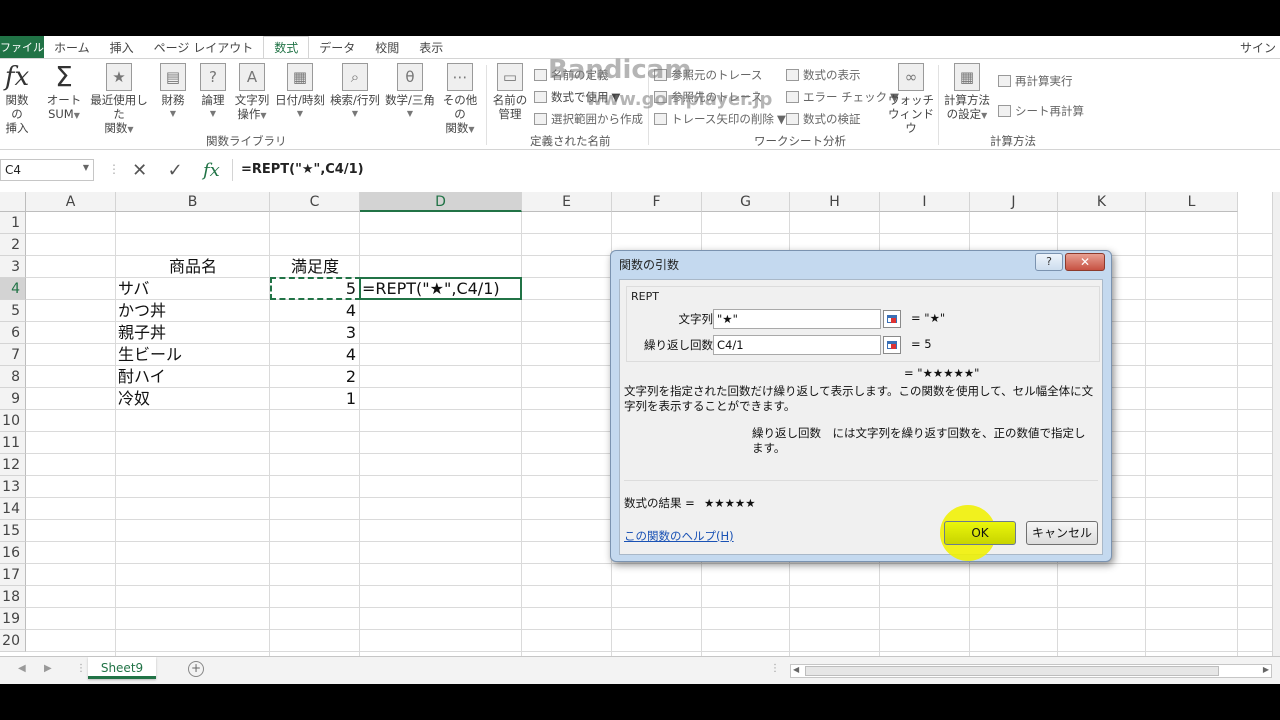 The image size is (1280, 720). What do you see at coordinates (720, 119) in the screenshot?
I see `remove-arrows-button: トレース矢印の削除 ▼` at bounding box center [720, 119].